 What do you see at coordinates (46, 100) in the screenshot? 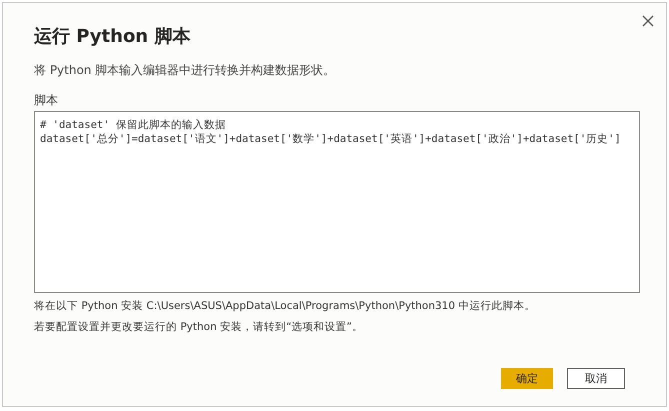
I see `script-label: 脚本` at bounding box center [46, 100].